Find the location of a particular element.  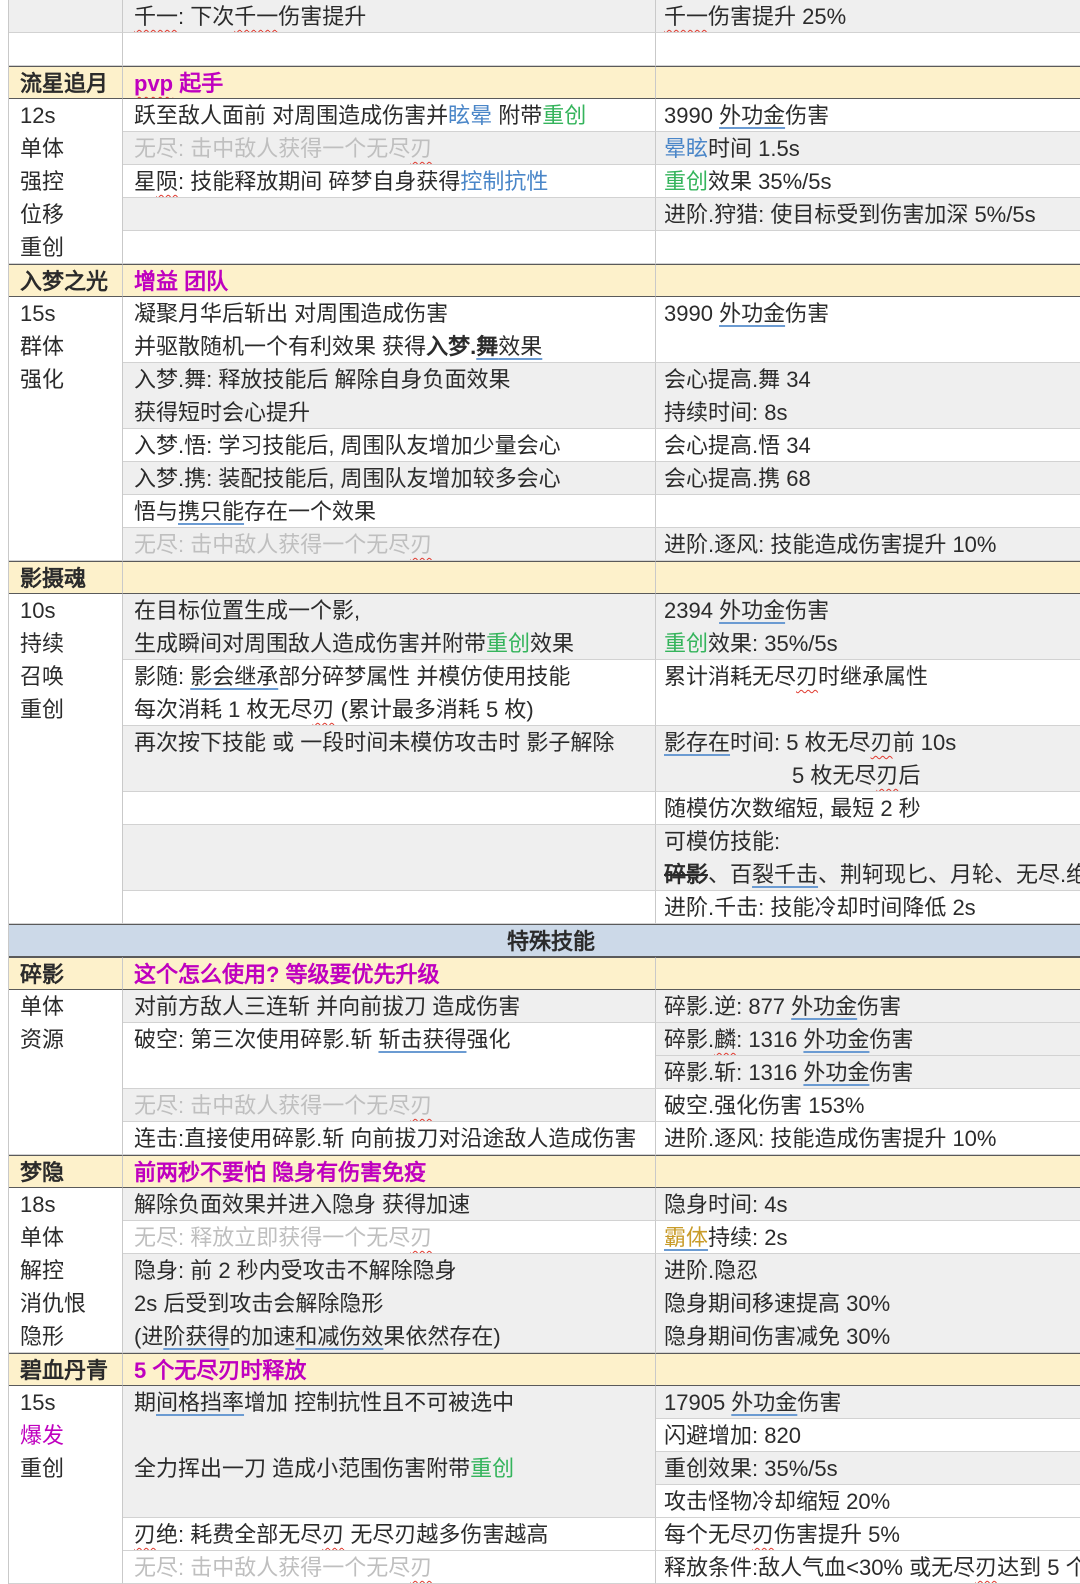

skill-stat: 进阶.千击: 技能冷却时间降低 2s is located at coordinates (868, 907).